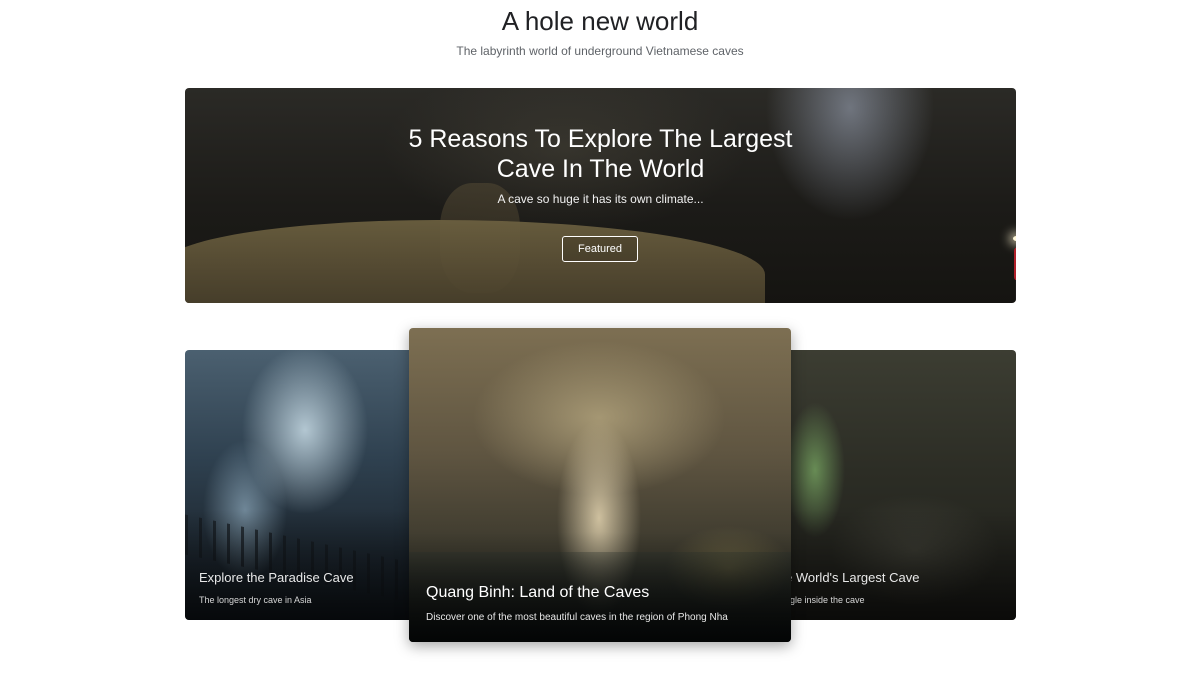  Describe the element at coordinates (600, 169) in the screenshot. I see `hero-title-line: Cave In The World` at that location.